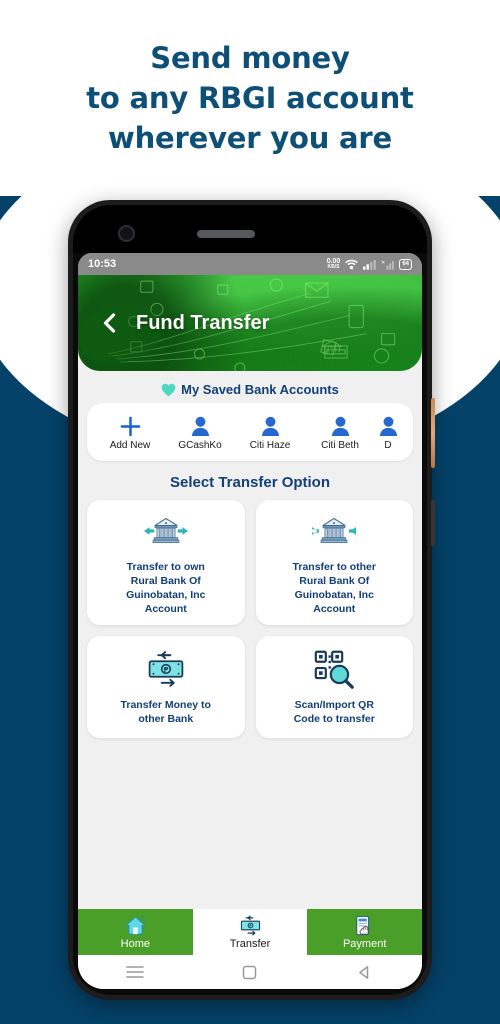 Image resolution: width=500 pixels, height=1024 pixels. I want to click on nav-item-home: Home, so click(135, 932).